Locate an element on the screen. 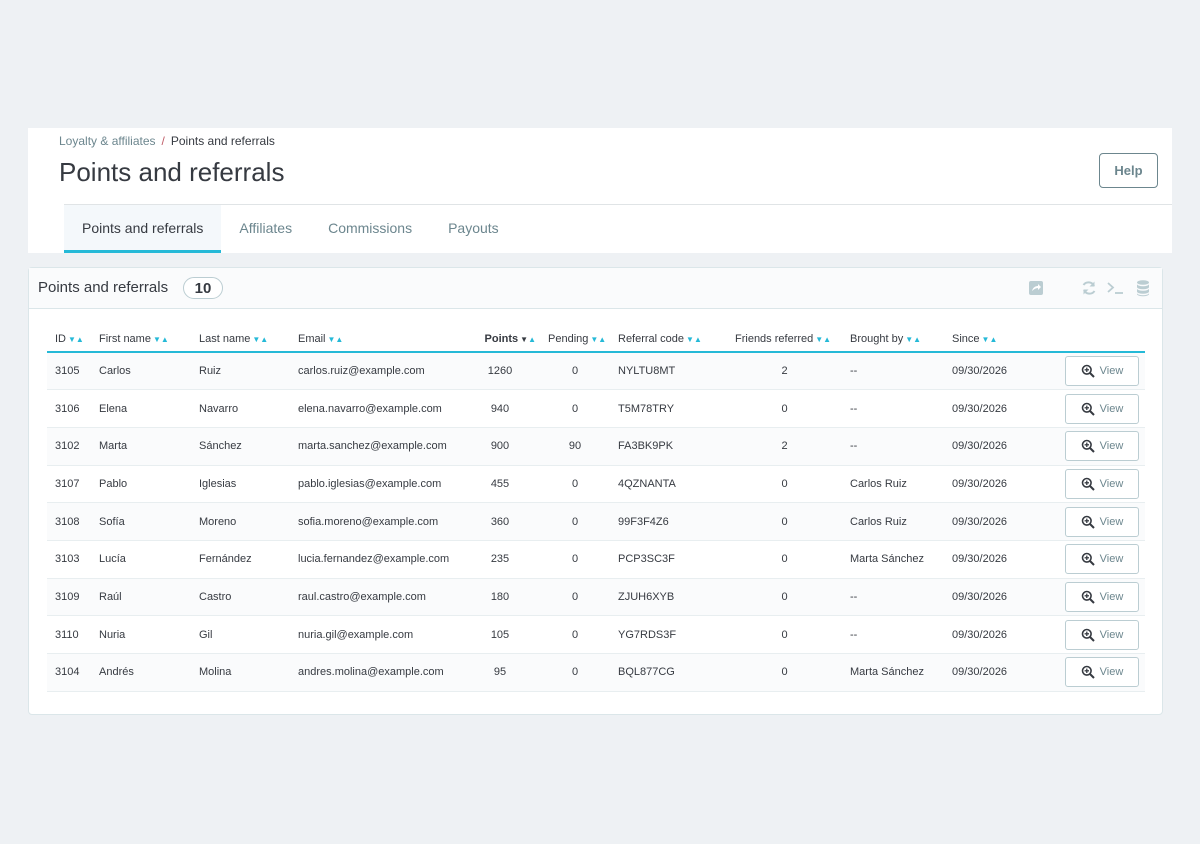 Image resolution: width=1200 pixels, height=844 pixels. help-button: Help is located at coordinates (1128, 170).